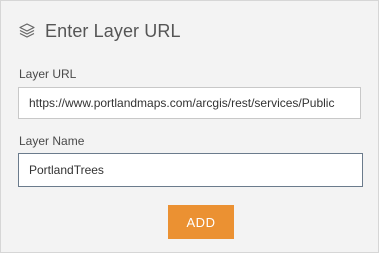  I want to click on layer-url-label: Layer URL, so click(48, 74).